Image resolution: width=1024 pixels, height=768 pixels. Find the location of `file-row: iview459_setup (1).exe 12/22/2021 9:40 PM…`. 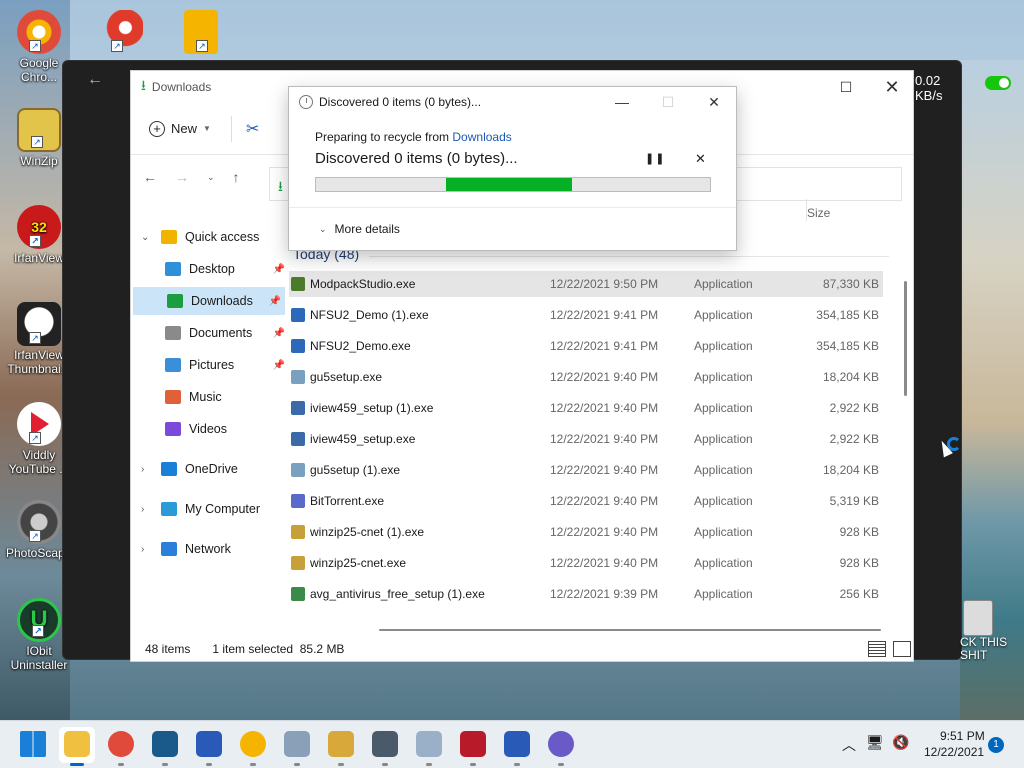

file-row: iview459_setup (1).exe 12/22/2021 9:40 PM… is located at coordinates (586, 408).